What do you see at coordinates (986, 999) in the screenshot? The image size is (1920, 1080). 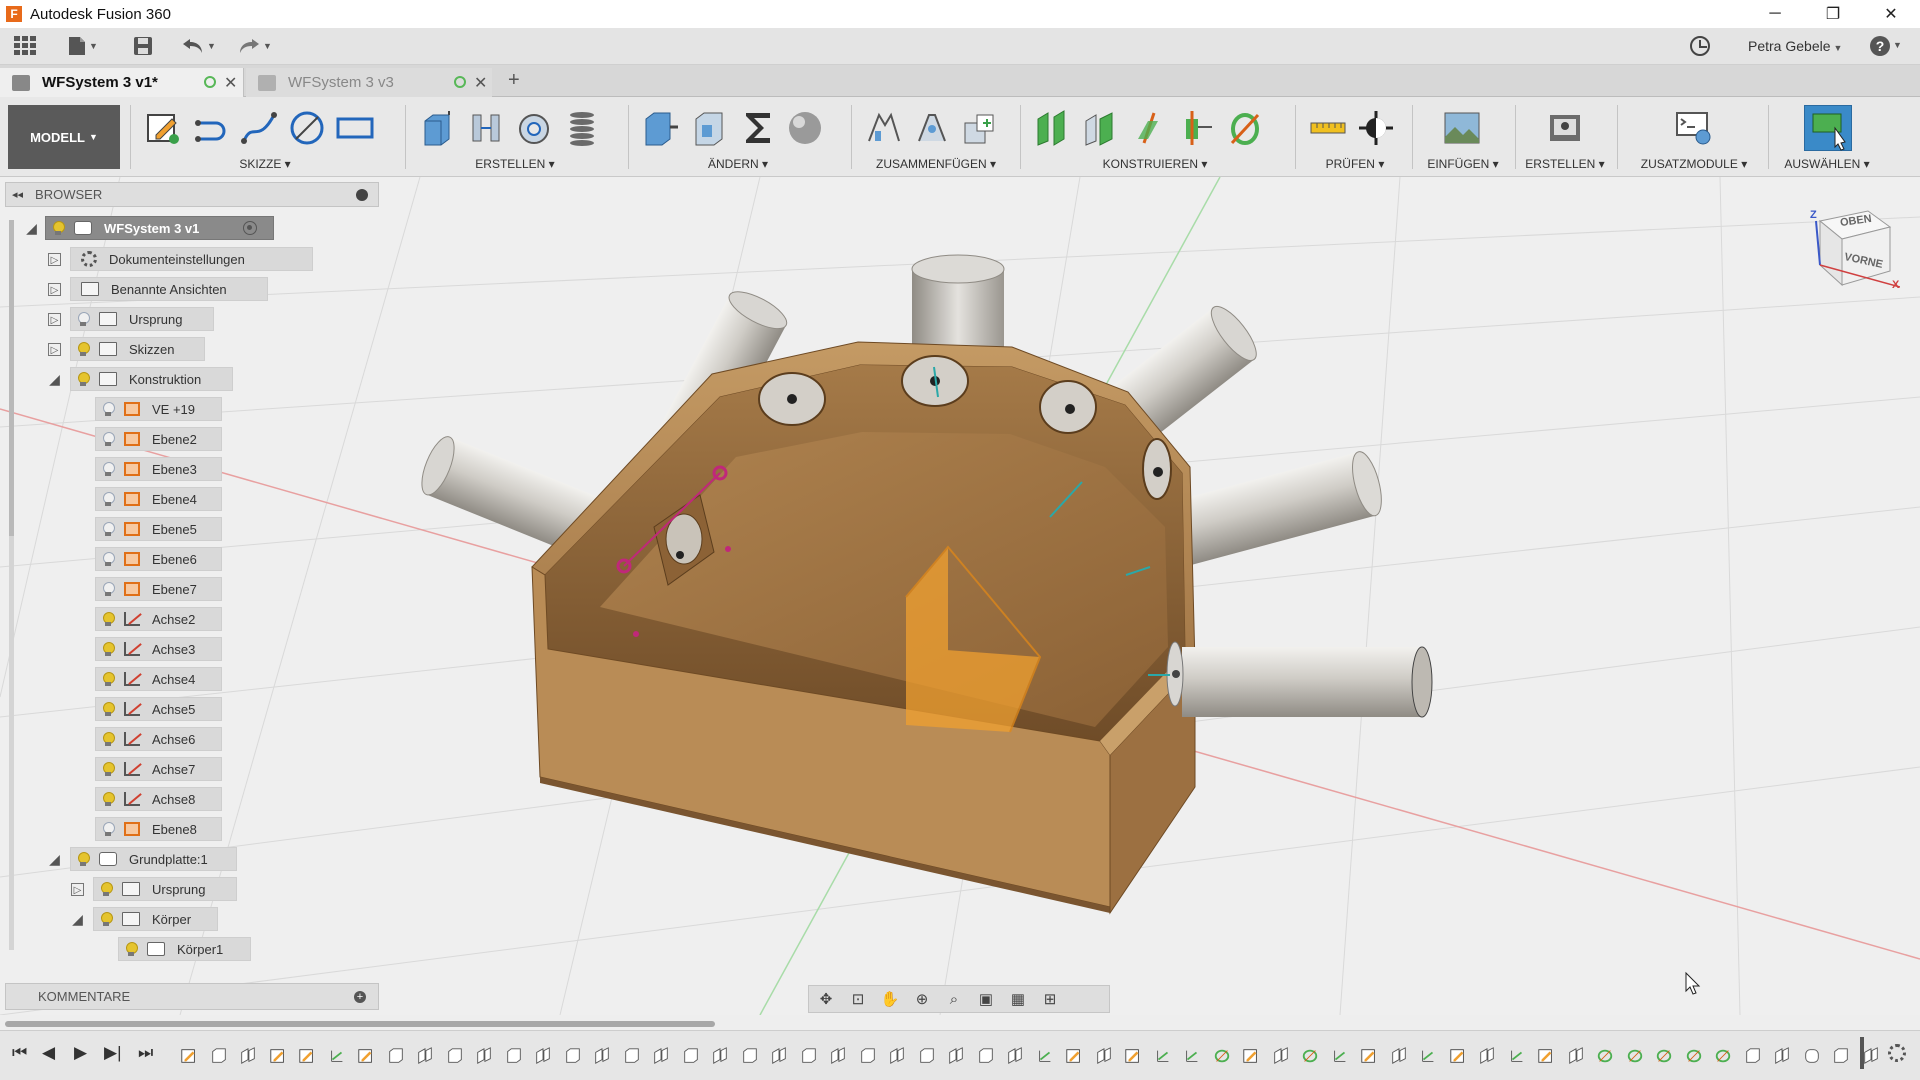 I see `display-settings-icon: ▣` at bounding box center [986, 999].